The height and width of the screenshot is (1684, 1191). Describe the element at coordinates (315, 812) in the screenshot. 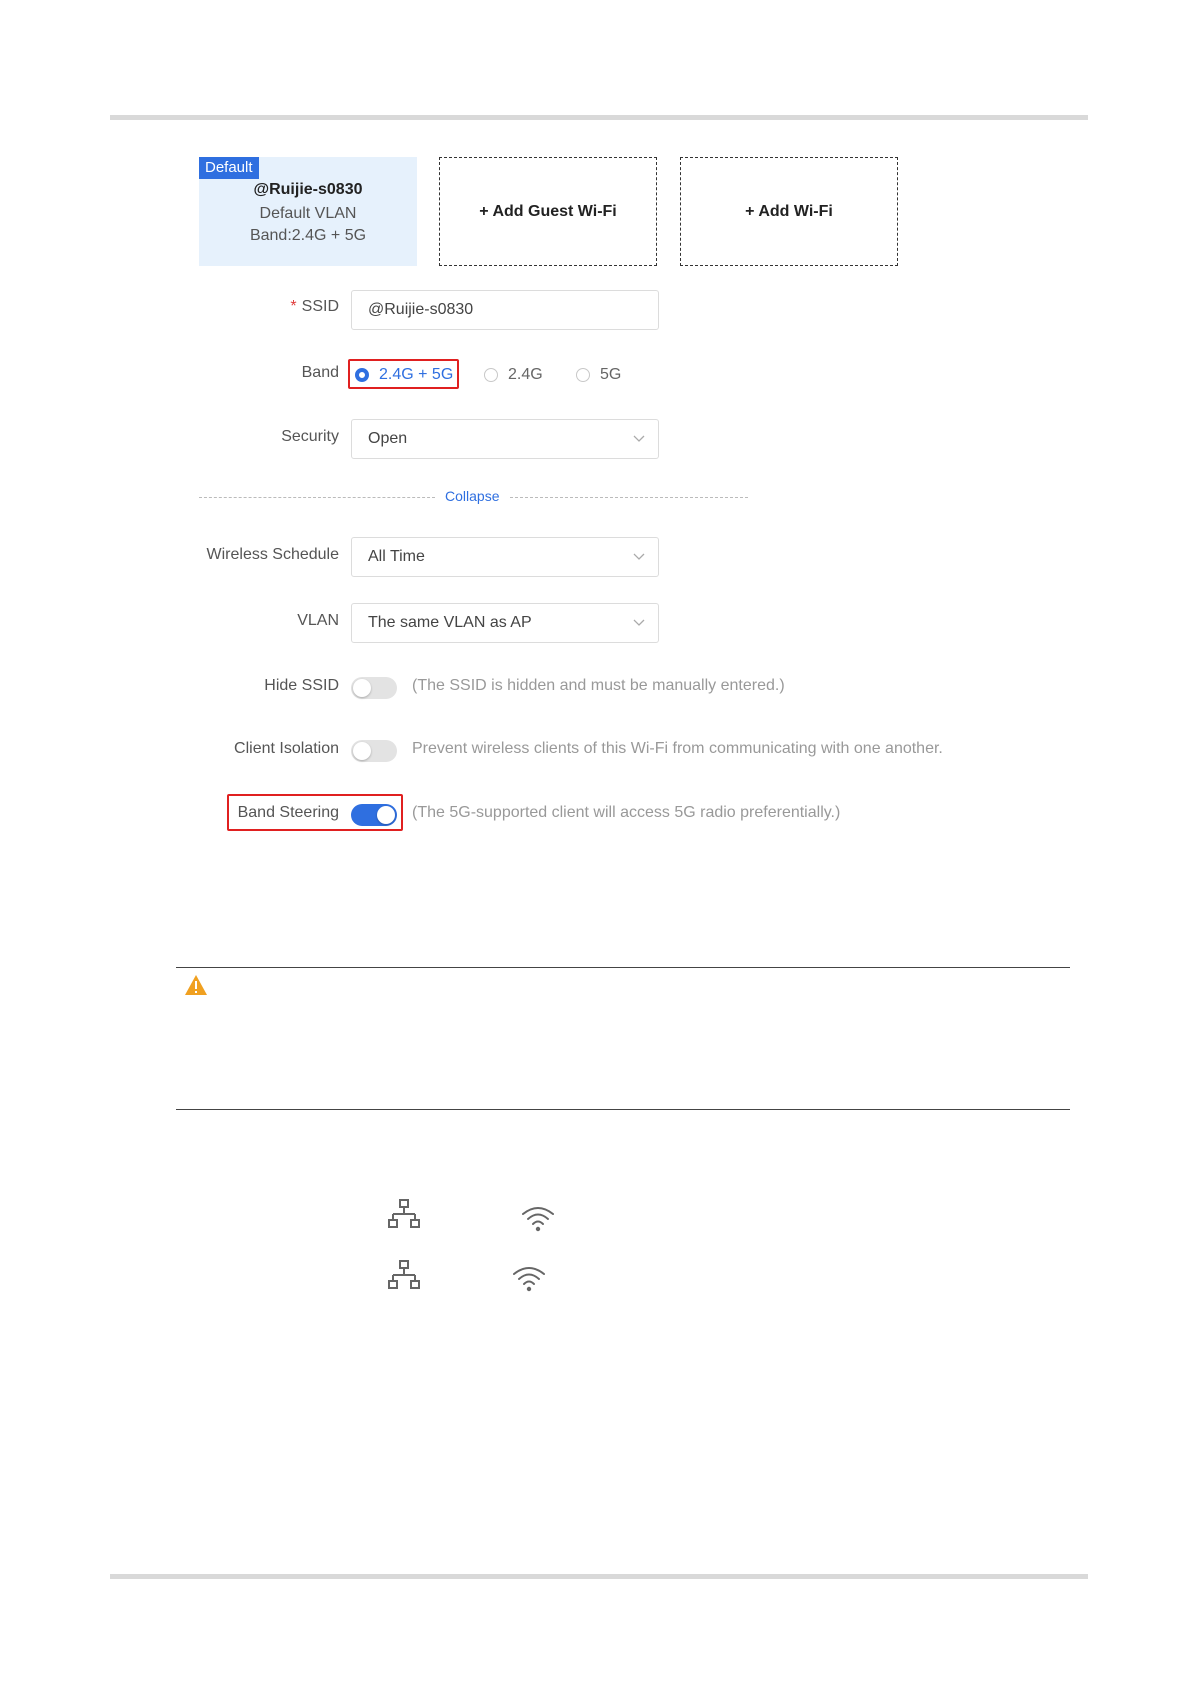

I see `band-steering-highlight-box` at that location.